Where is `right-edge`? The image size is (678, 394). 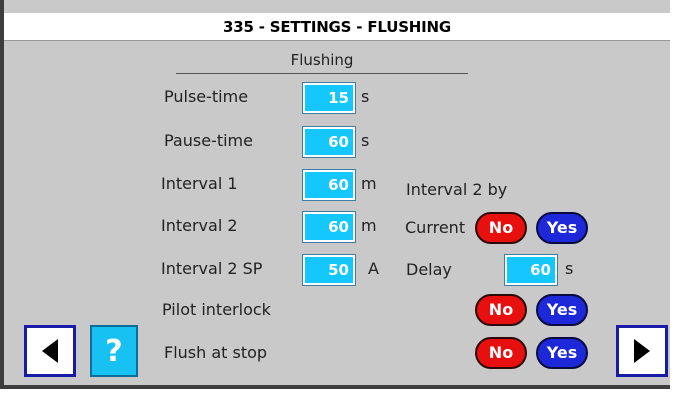
right-edge is located at coordinates (674, 197).